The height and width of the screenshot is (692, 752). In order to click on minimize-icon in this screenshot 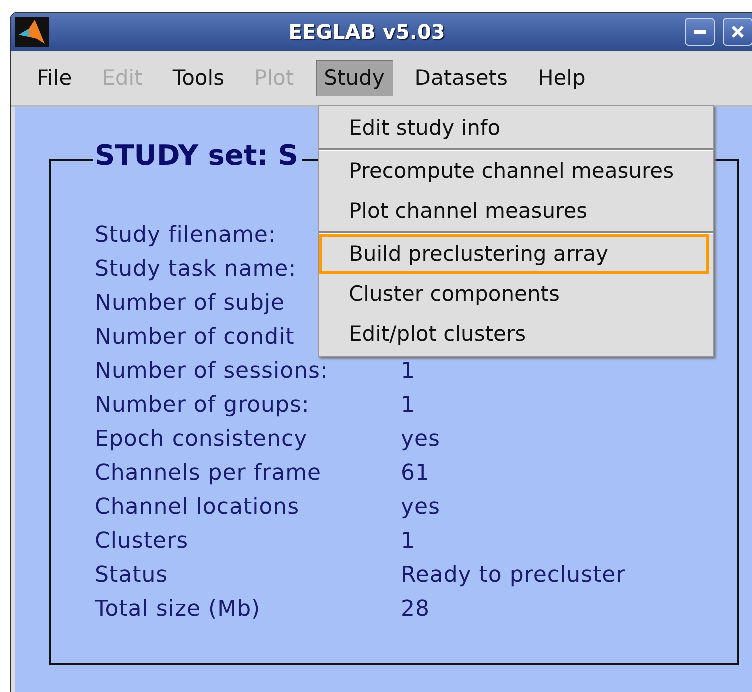, I will do `click(700, 32)`.